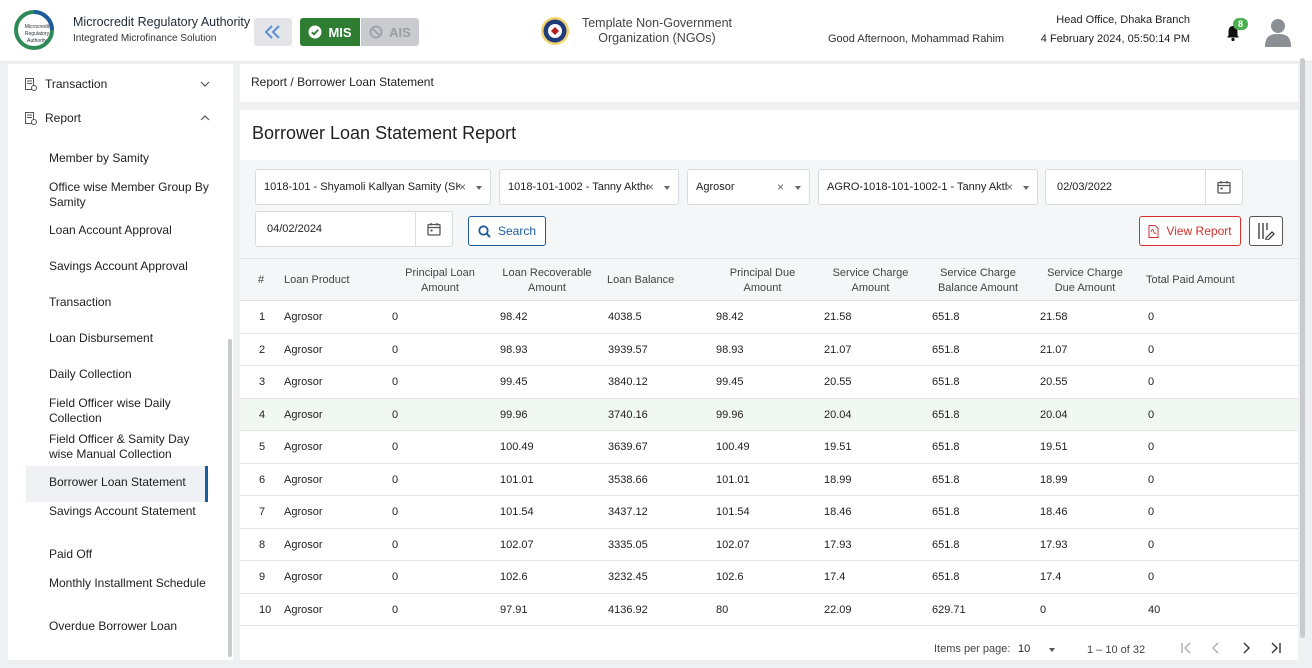  I want to click on sidebar-item-loan-account-approval: Loan Account Approval, so click(129, 230).